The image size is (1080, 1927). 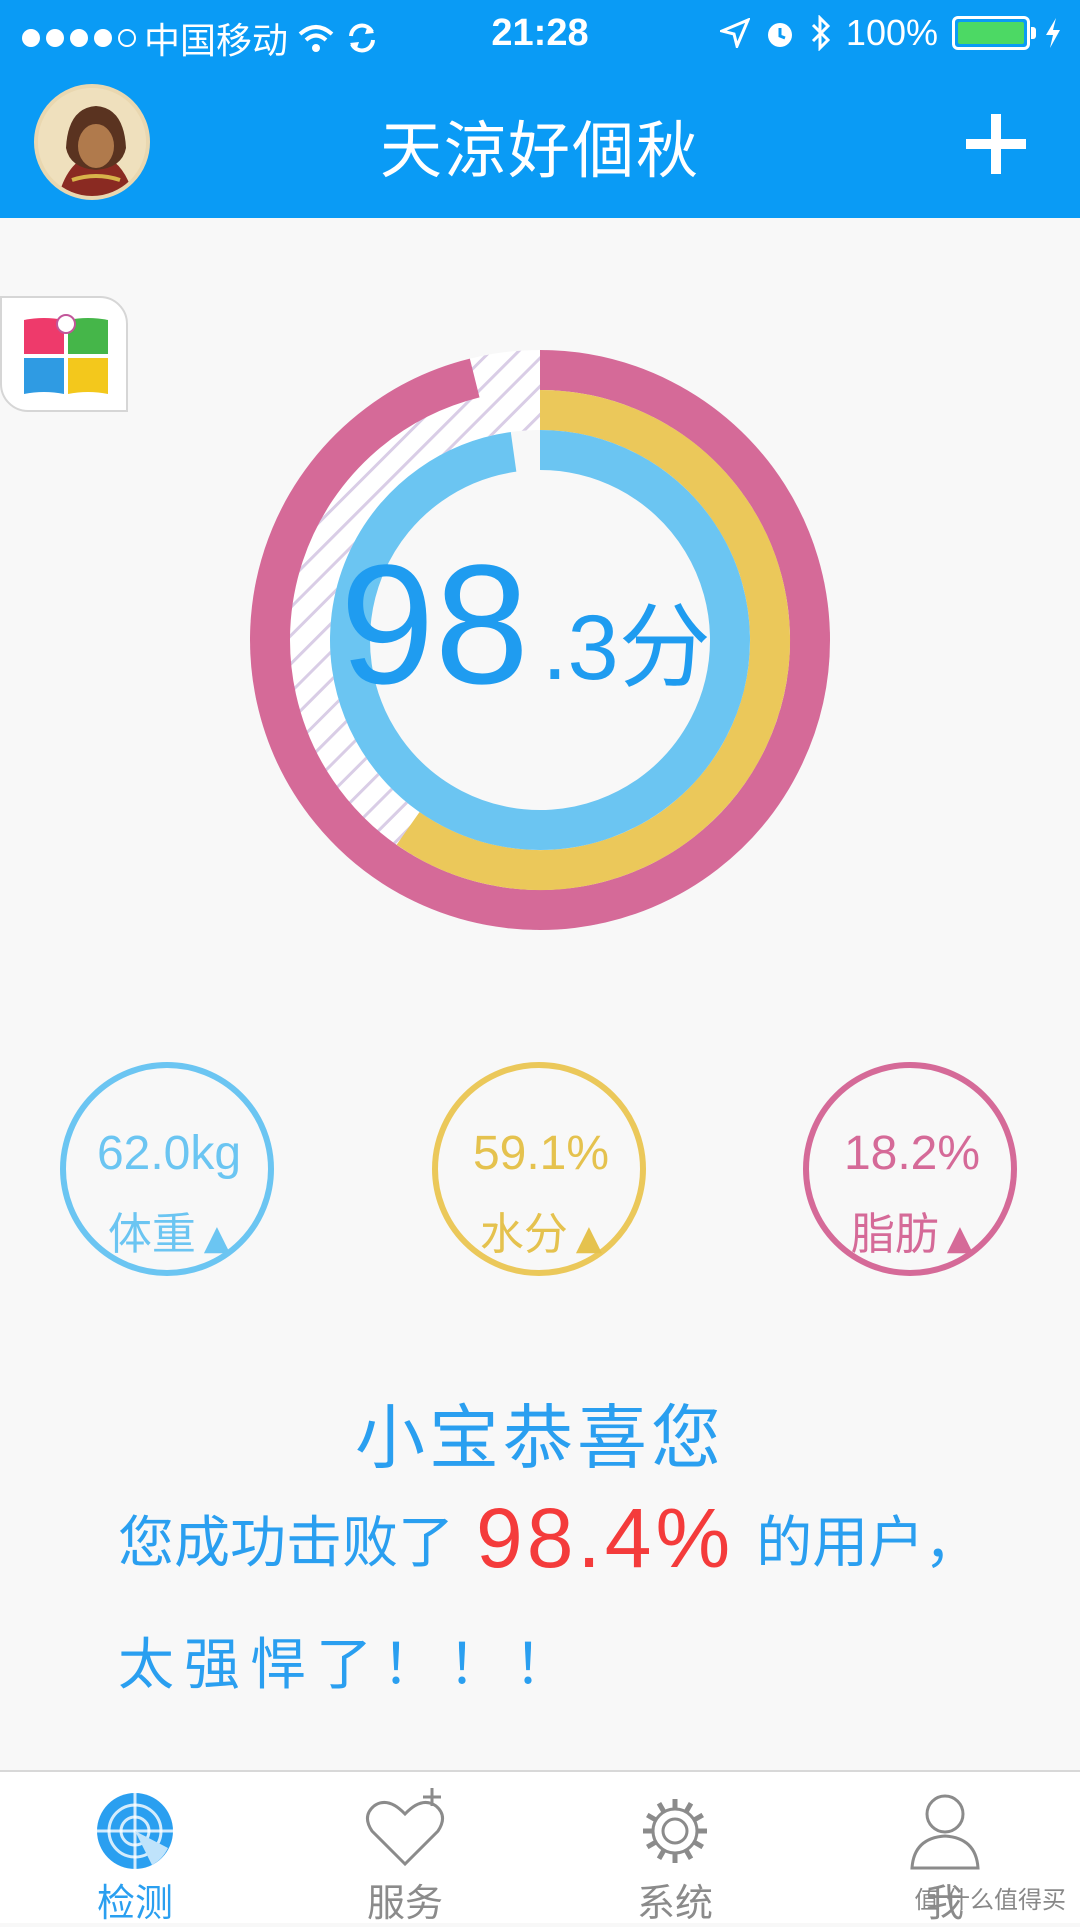 What do you see at coordinates (994, 33) in the screenshot?
I see `battery-icon` at bounding box center [994, 33].